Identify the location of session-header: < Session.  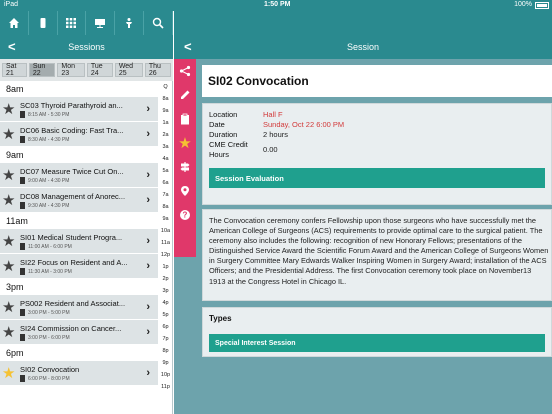
(363, 47).